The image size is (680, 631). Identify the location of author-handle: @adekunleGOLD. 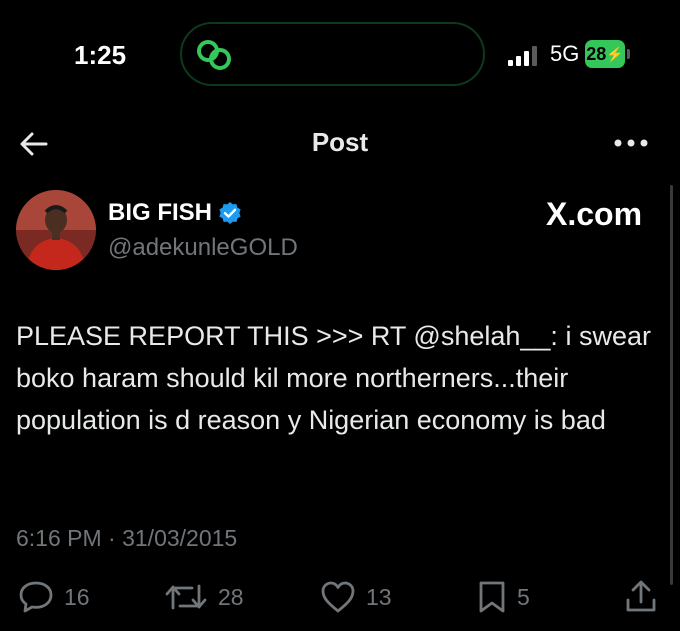
(203, 248).